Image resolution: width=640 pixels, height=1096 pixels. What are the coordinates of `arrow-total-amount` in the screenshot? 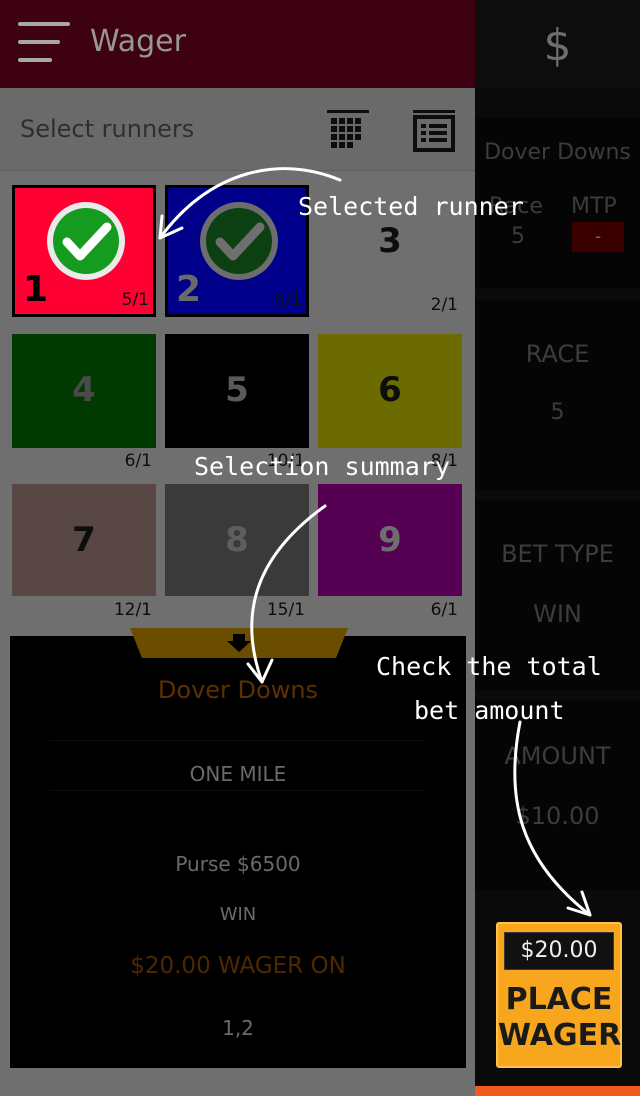 It's located at (552, 818).